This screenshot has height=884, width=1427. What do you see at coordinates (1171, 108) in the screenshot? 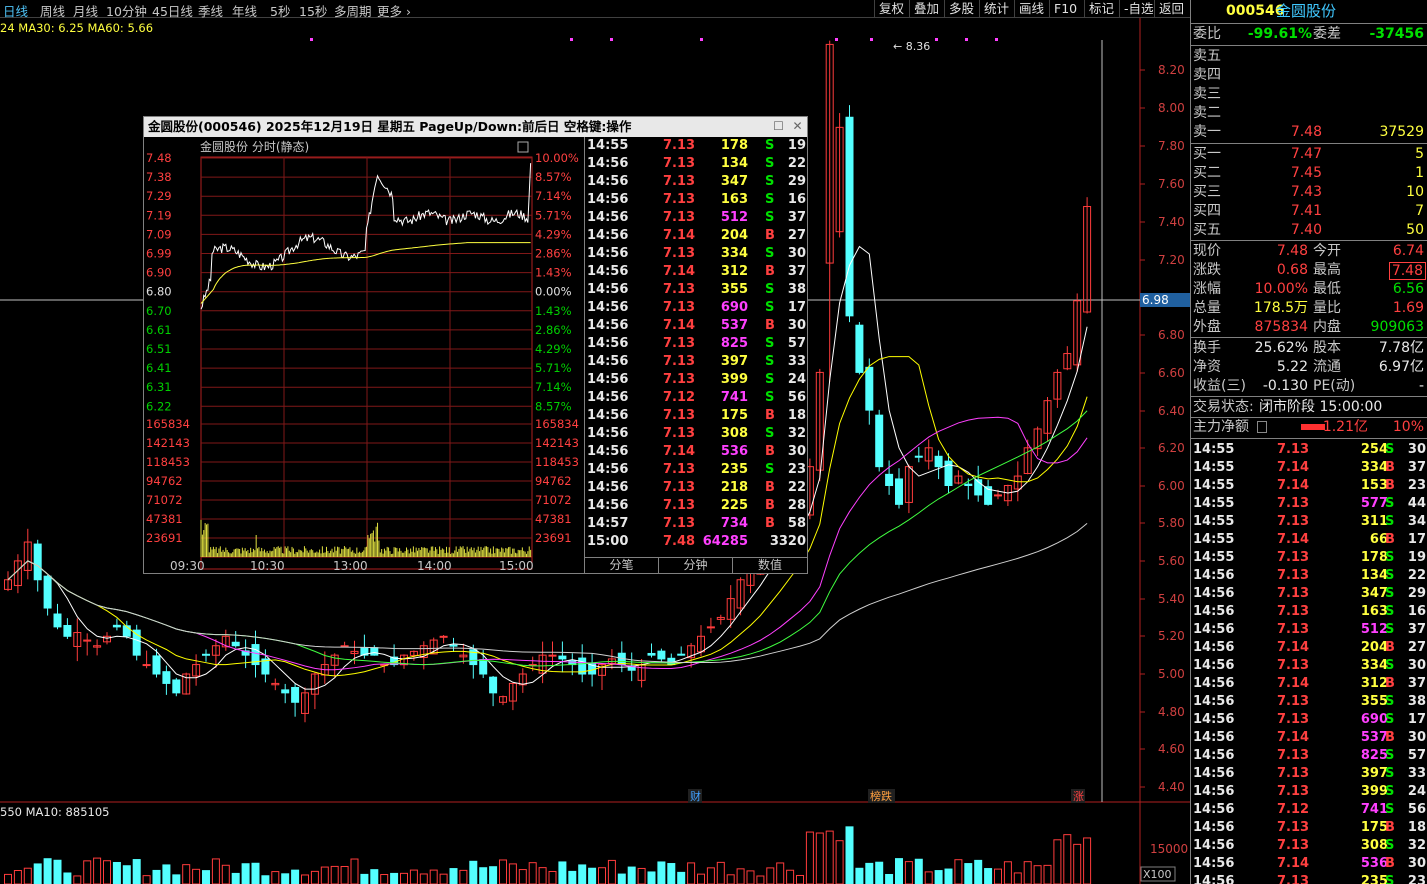
I see `price-axis-label: 8.00` at bounding box center [1171, 108].